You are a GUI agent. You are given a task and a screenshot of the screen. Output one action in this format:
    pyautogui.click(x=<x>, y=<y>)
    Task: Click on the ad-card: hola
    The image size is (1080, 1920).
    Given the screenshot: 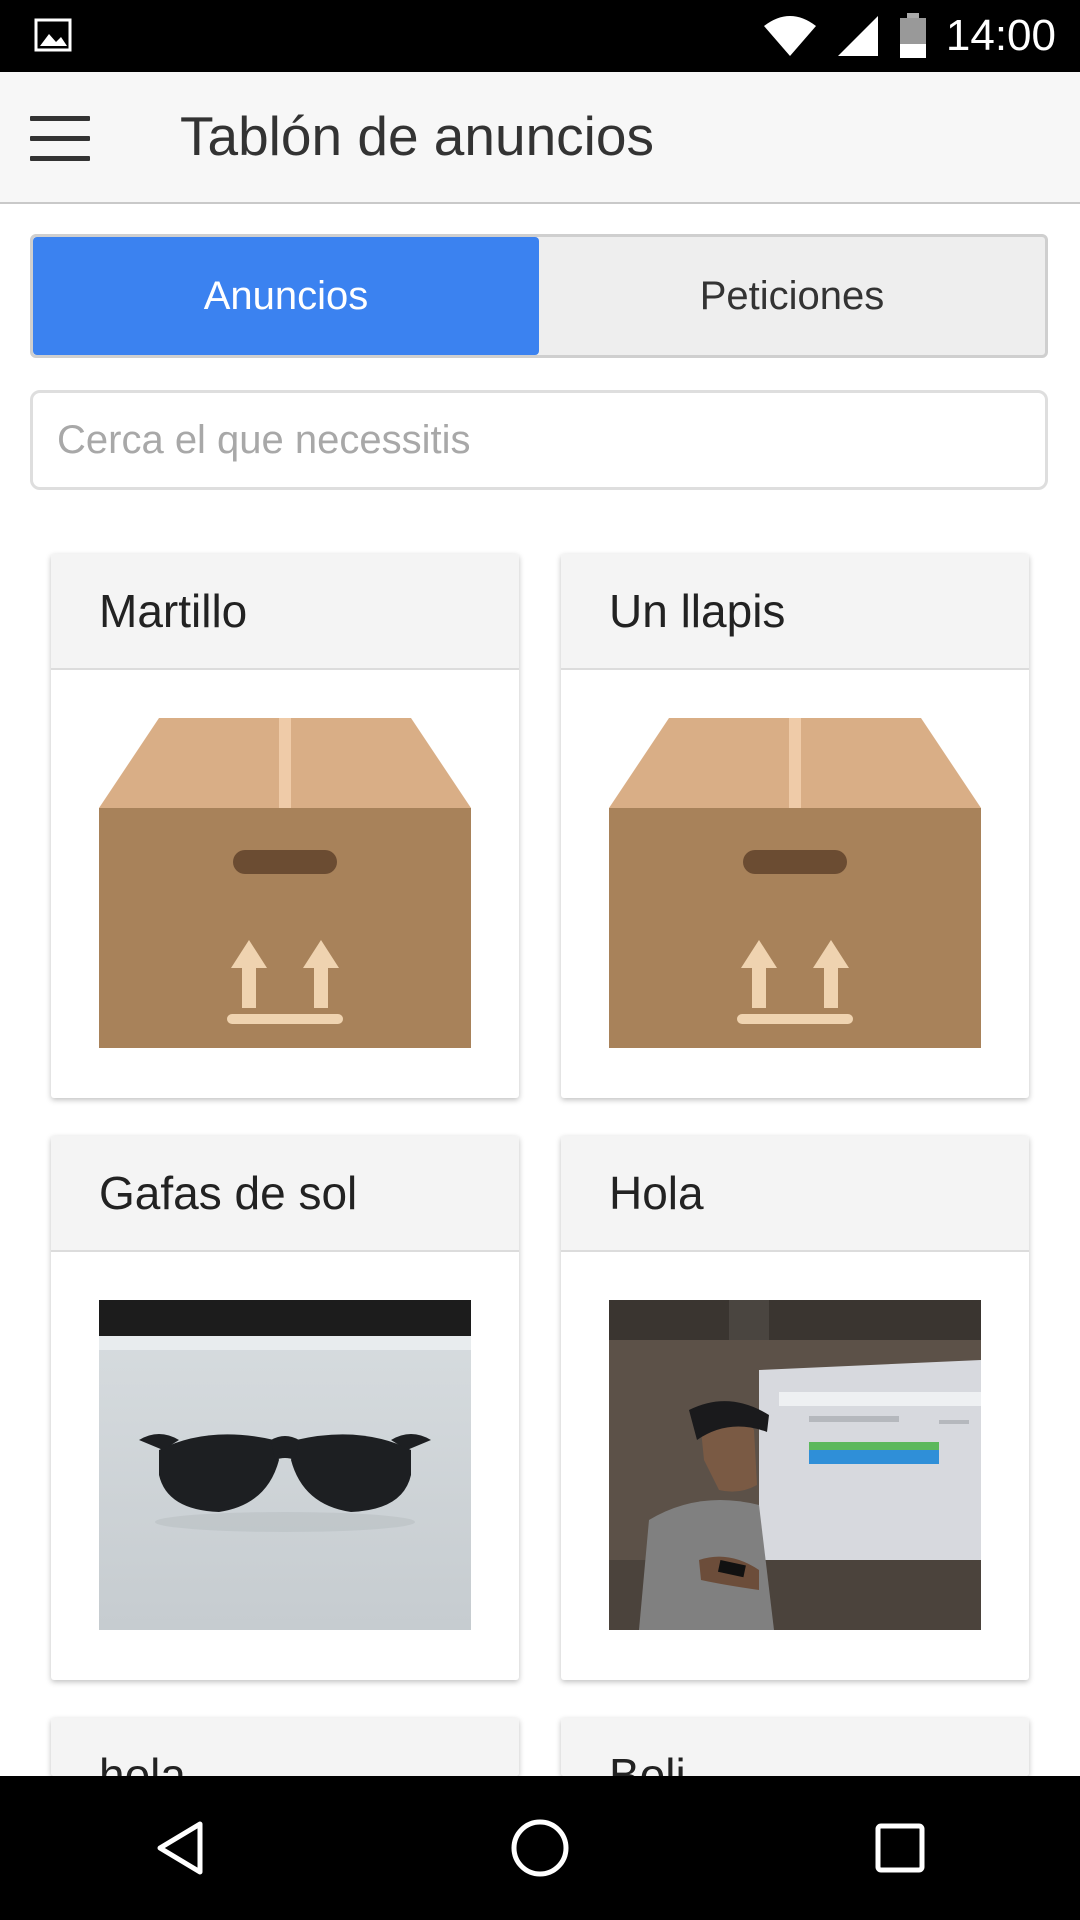 What is the action you would take?
    pyautogui.click(x=285, y=1747)
    